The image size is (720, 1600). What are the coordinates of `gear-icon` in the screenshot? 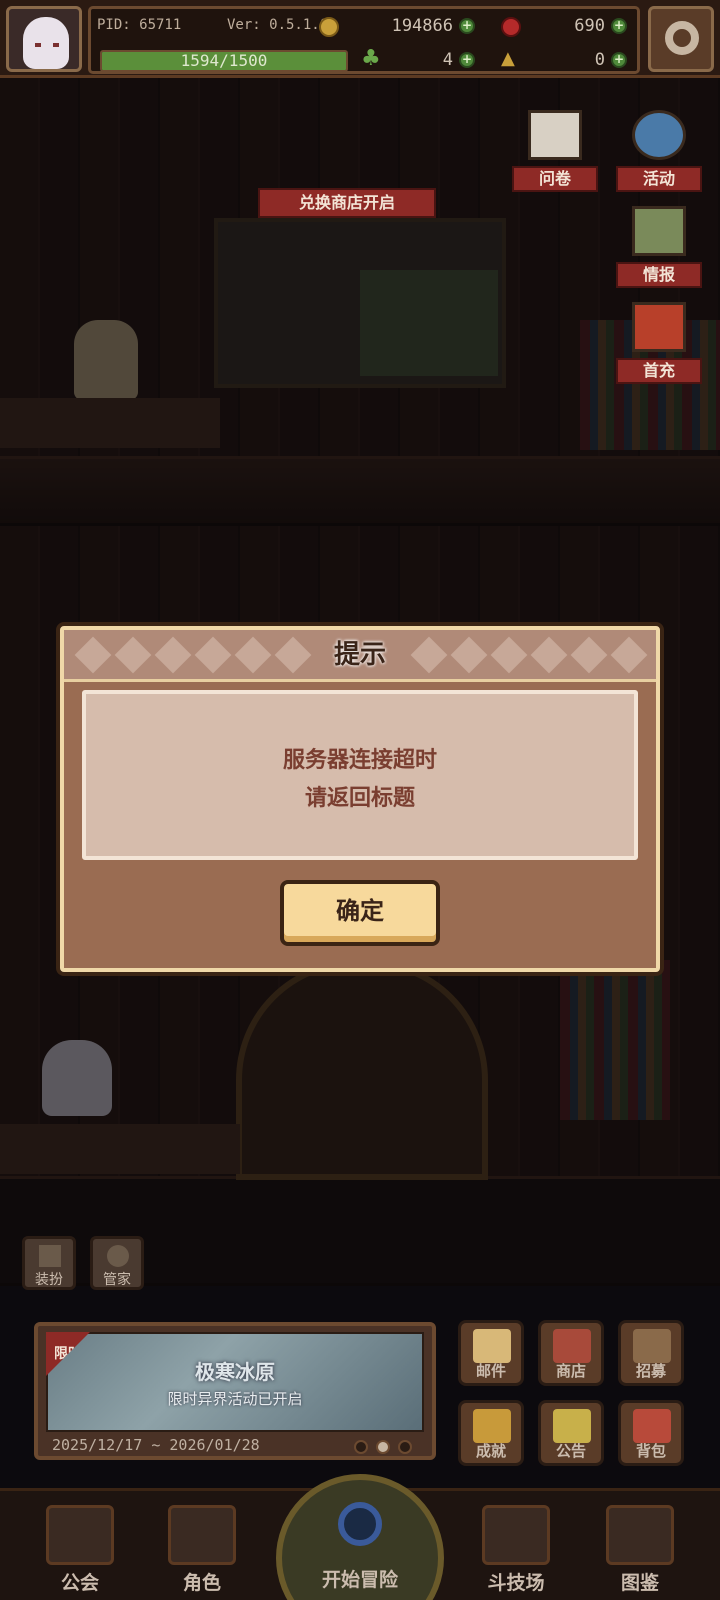 It's located at (682, 38).